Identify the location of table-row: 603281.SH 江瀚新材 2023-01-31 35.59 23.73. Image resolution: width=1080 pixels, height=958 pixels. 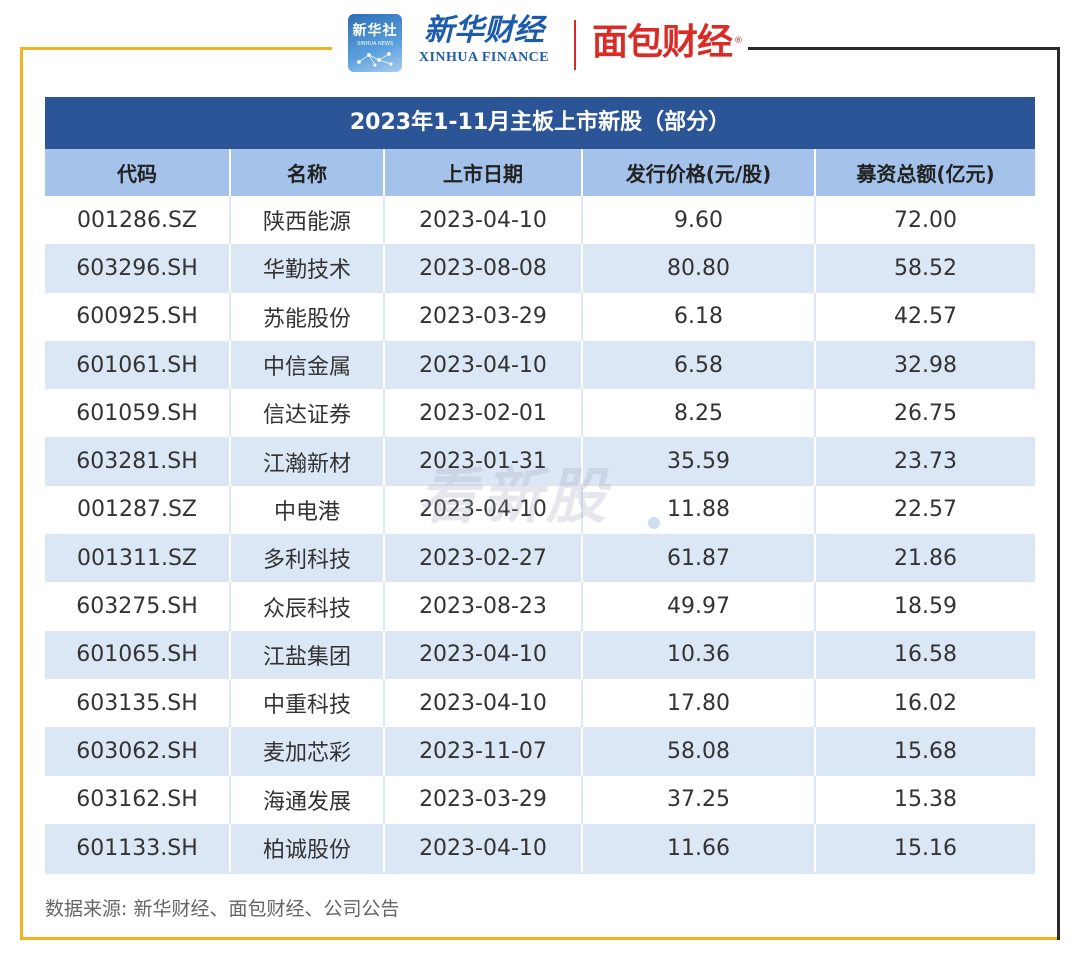
(540, 461).